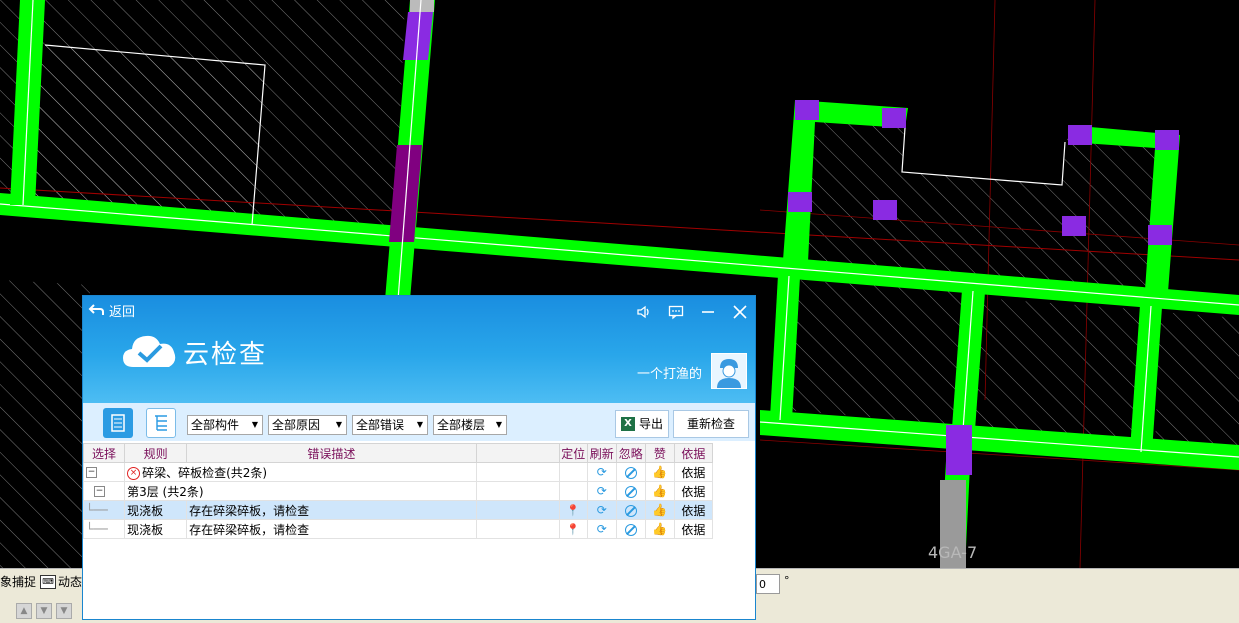  I want to click on app-title: 云检查, so click(225, 355).